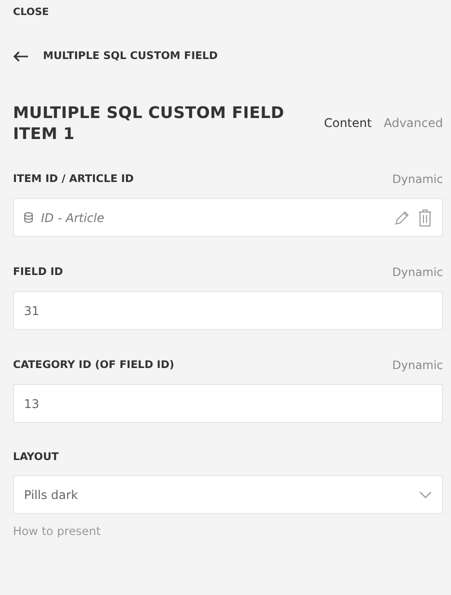  Describe the element at coordinates (130, 56) in the screenshot. I see `breadcrumb-title: MULTIPLE SQL CUSTOM FIELD` at that location.